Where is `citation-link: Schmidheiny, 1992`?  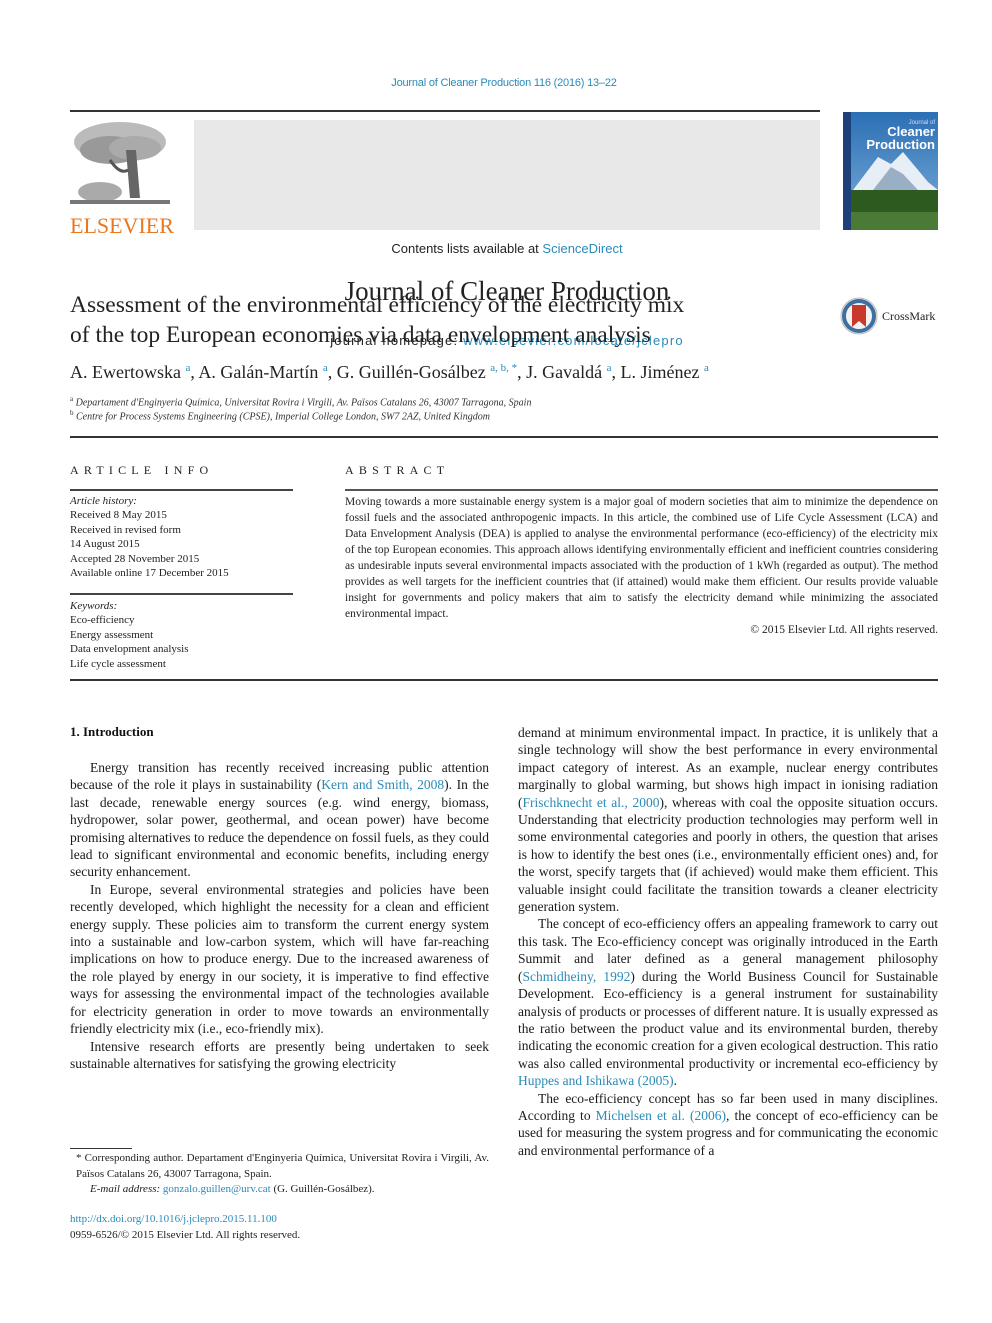 citation-link: Schmidheiny, 1992 is located at coordinates (577, 976).